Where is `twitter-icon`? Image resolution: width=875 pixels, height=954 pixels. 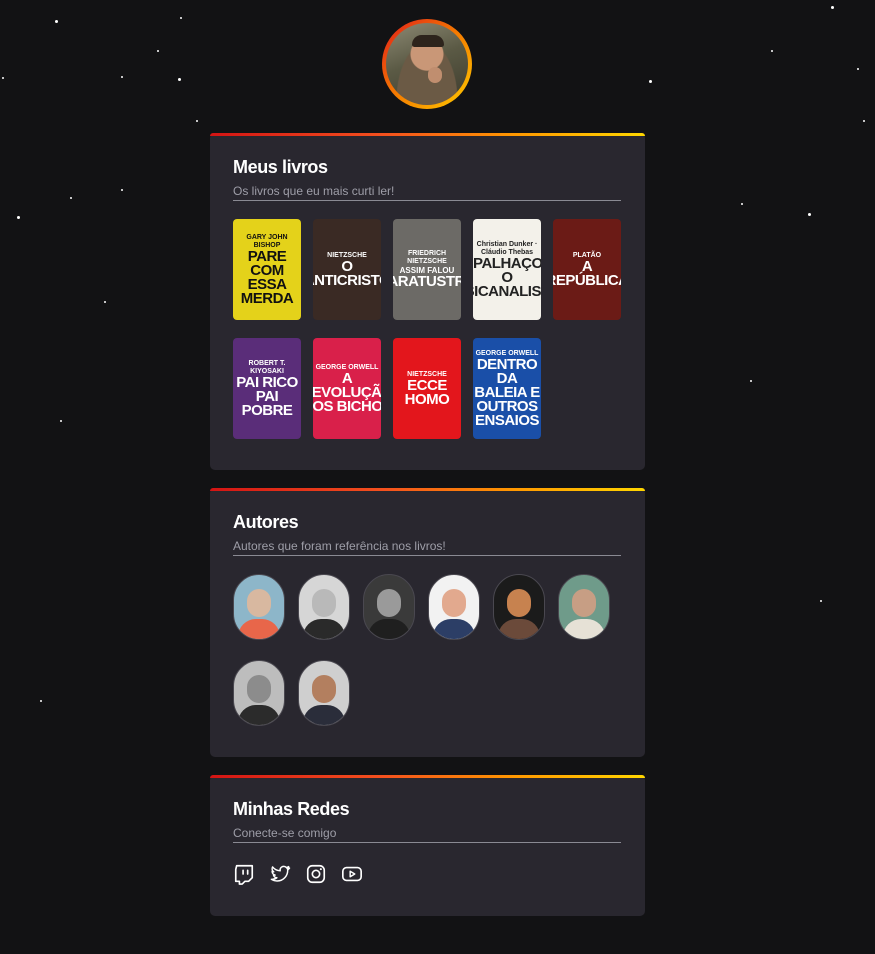 twitter-icon is located at coordinates (280, 874).